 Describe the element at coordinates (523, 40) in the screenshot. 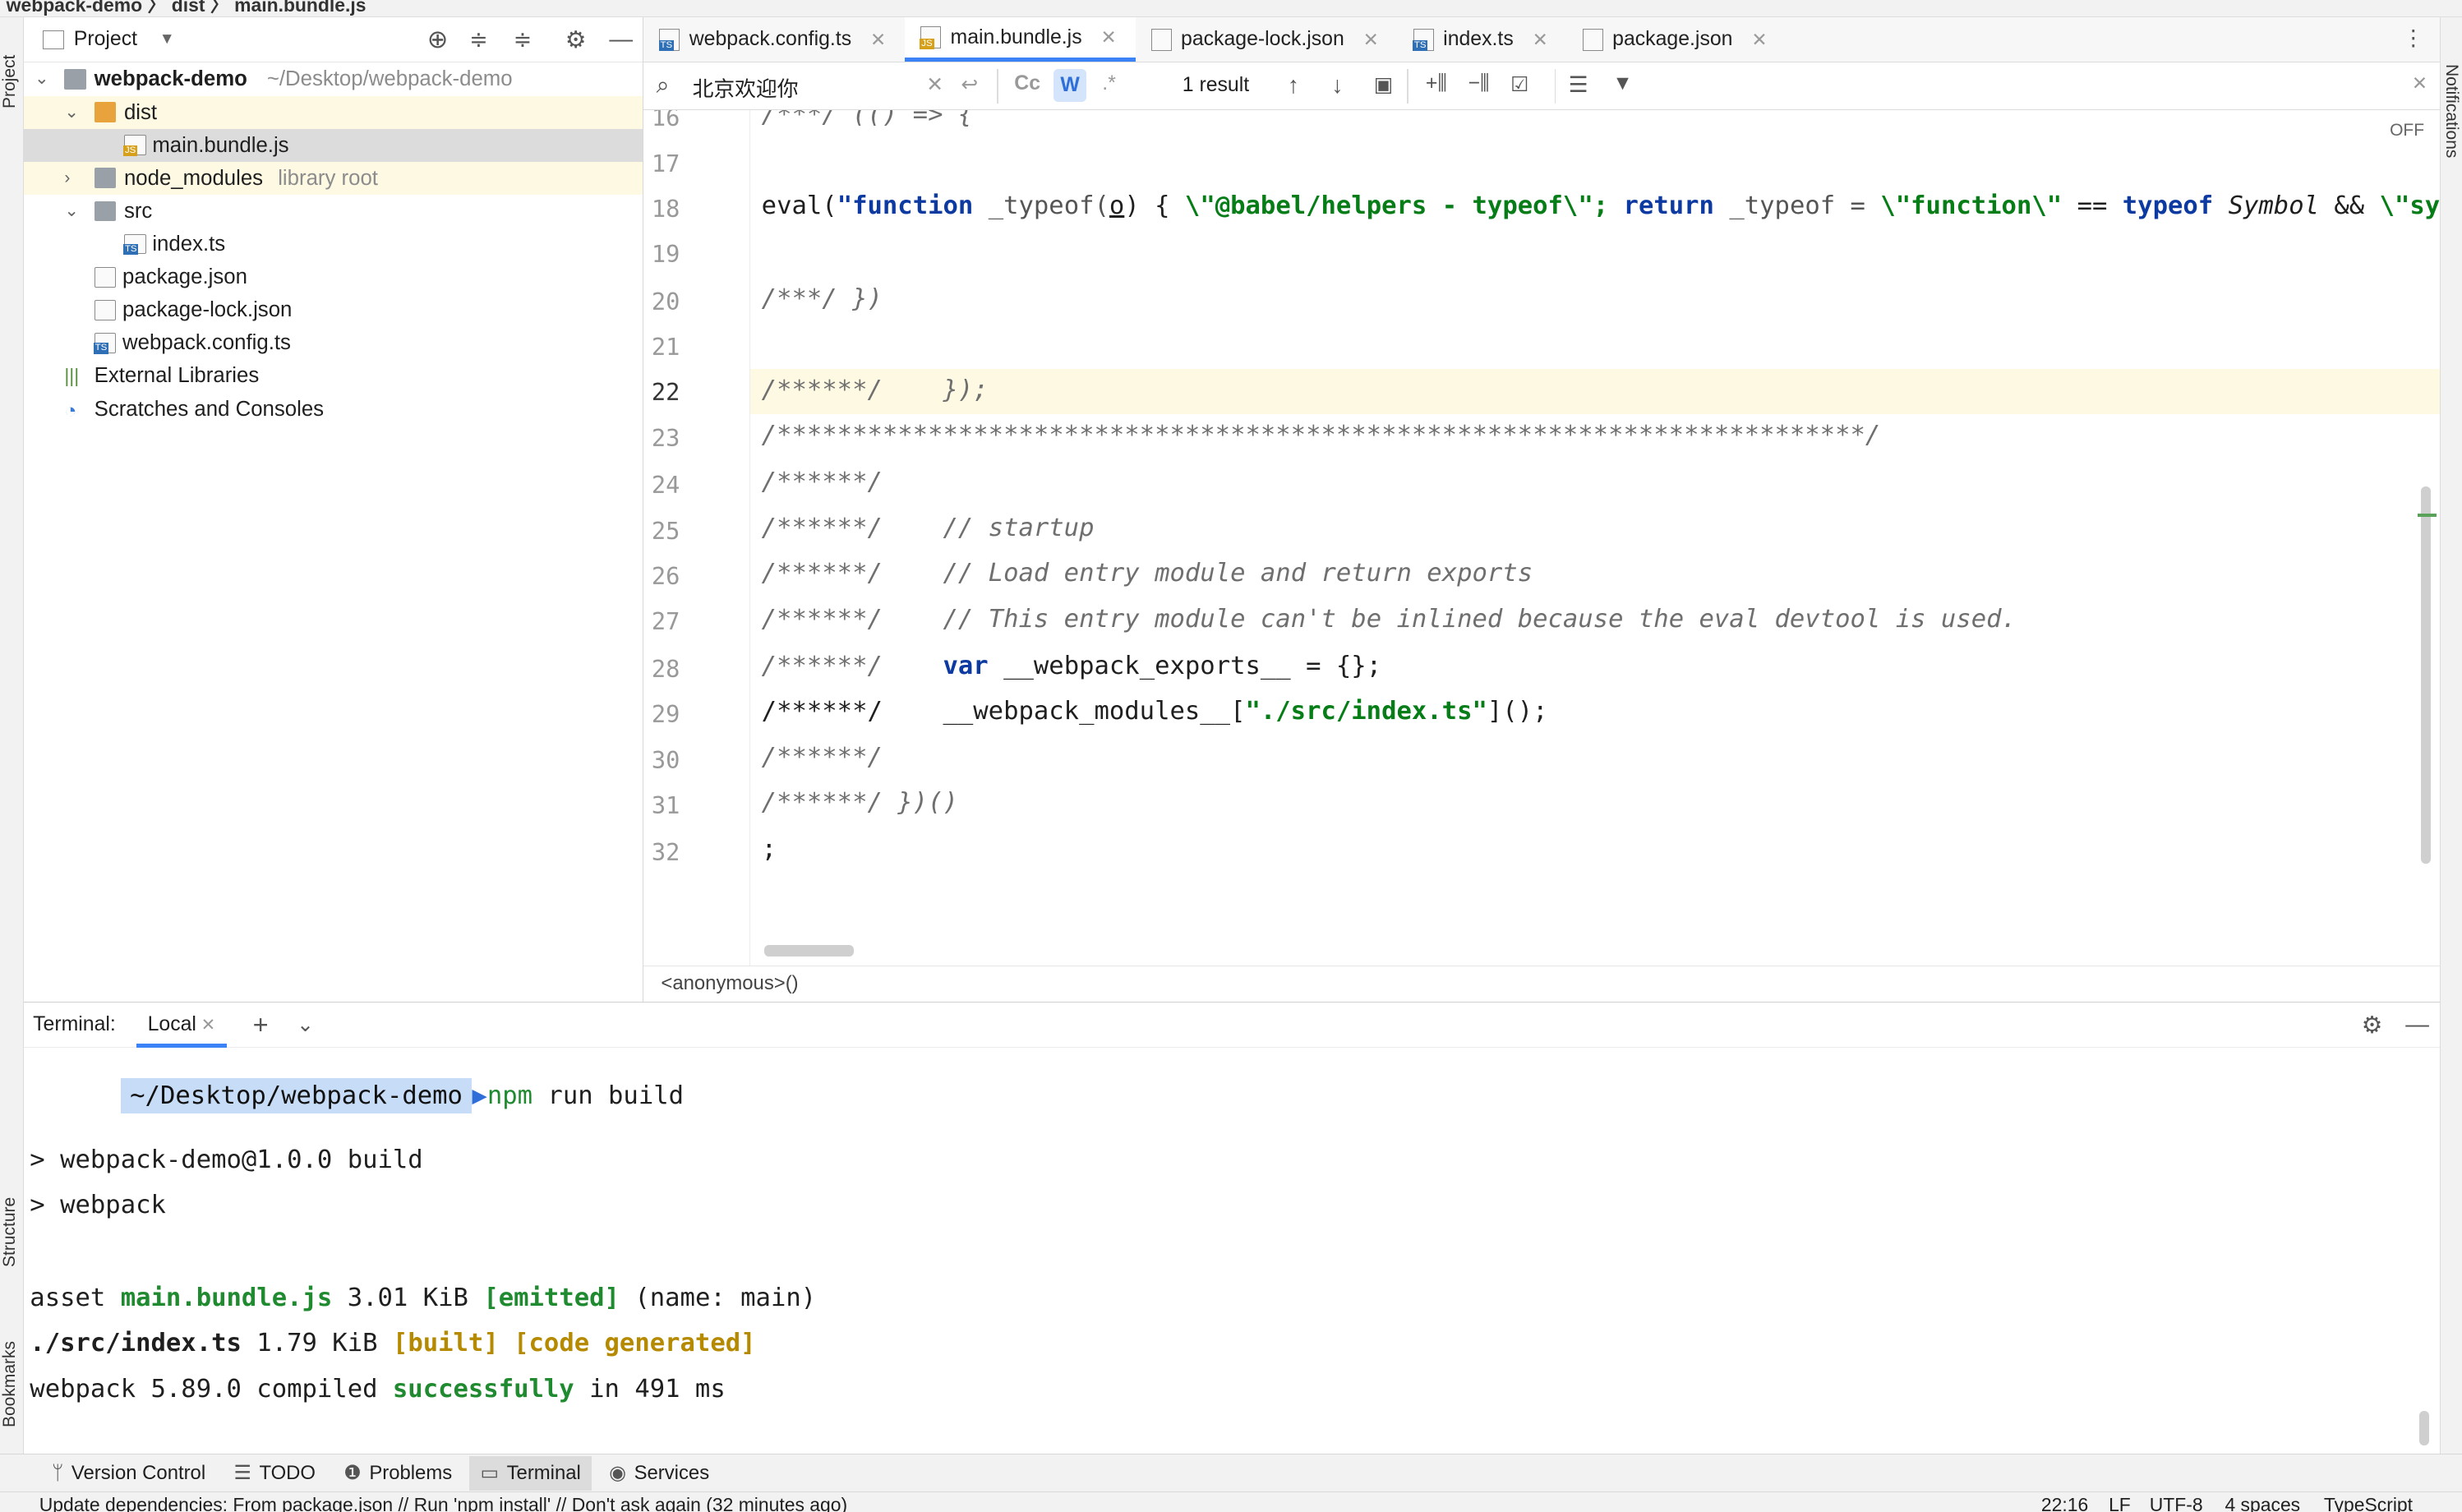

I see `collapse-all-icon: ≑` at that location.